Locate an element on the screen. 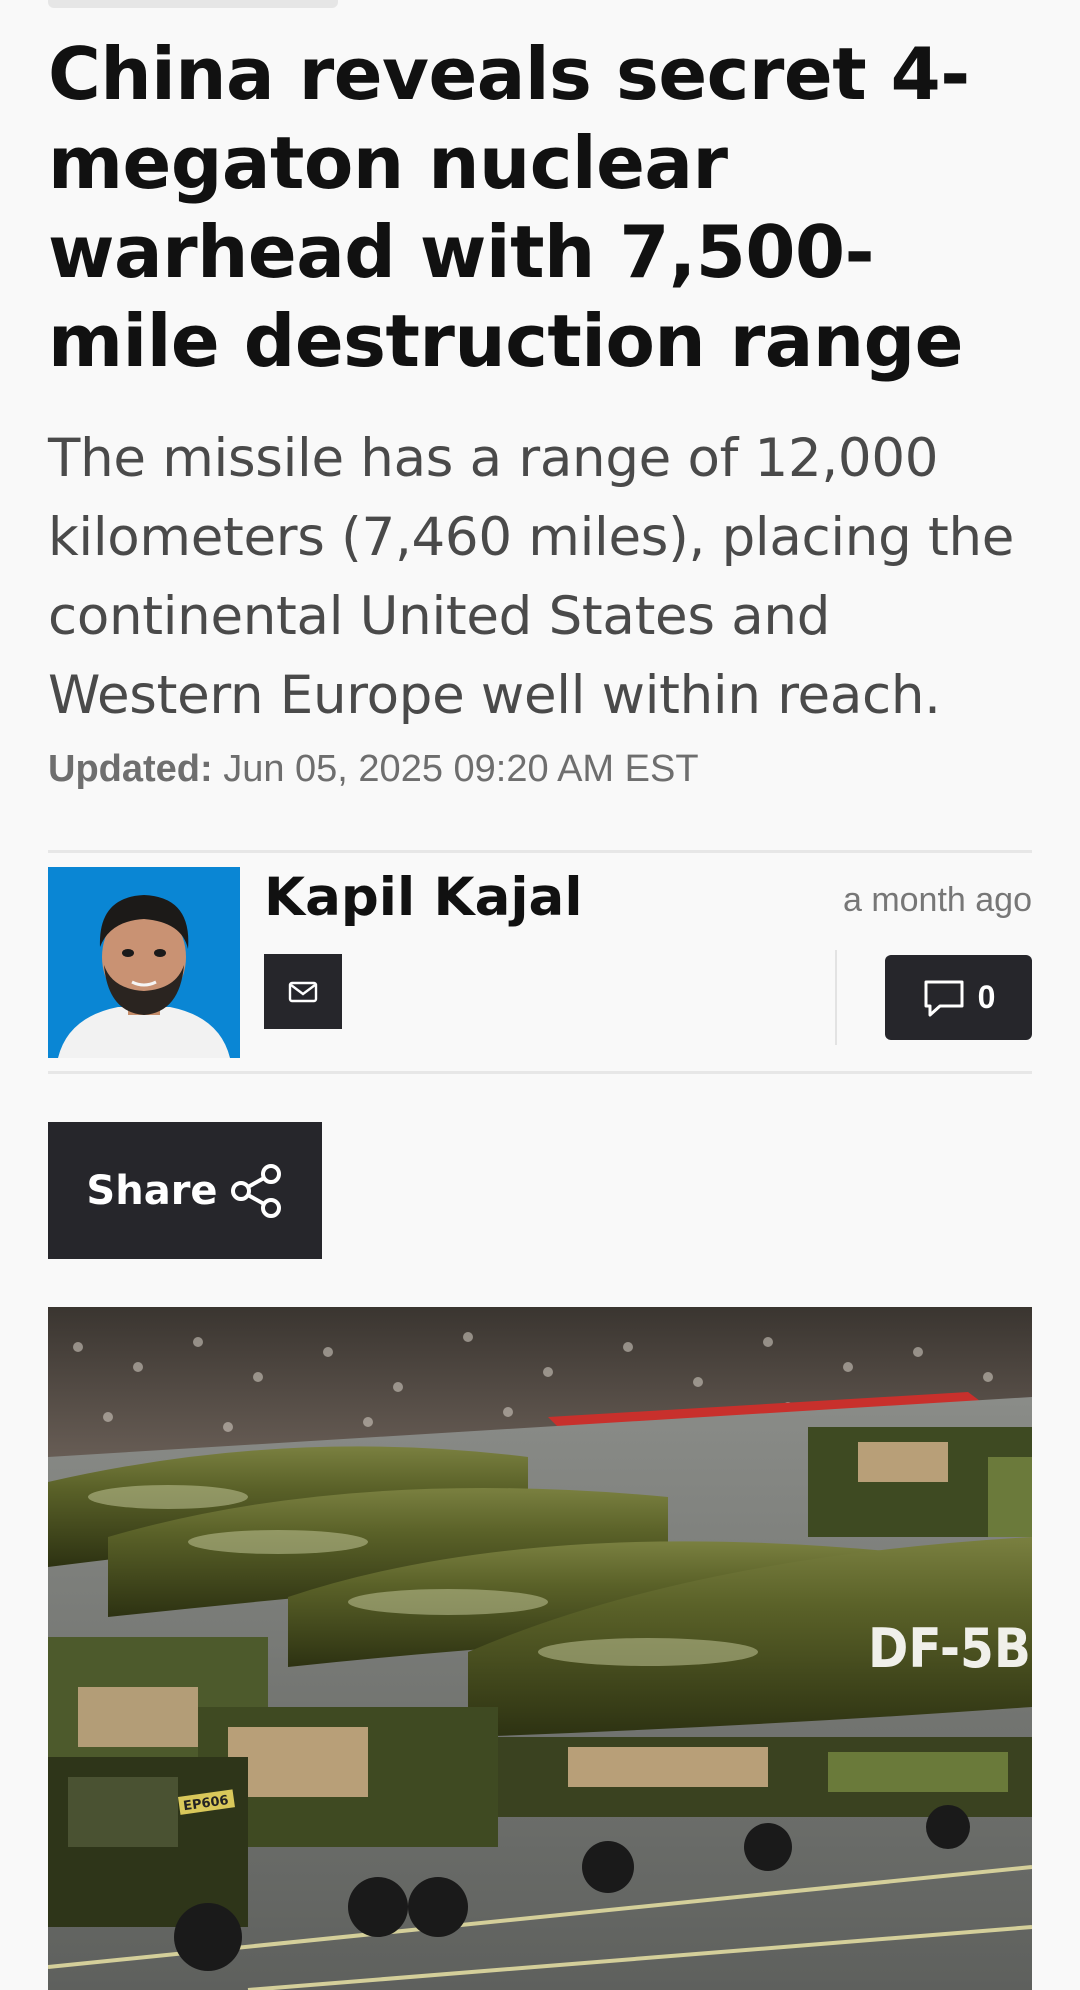 Image resolution: width=1080 pixels, height=1990 pixels. updated-value: Jun 05, 2025 09:20 AM EST is located at coordinates (461, 769).